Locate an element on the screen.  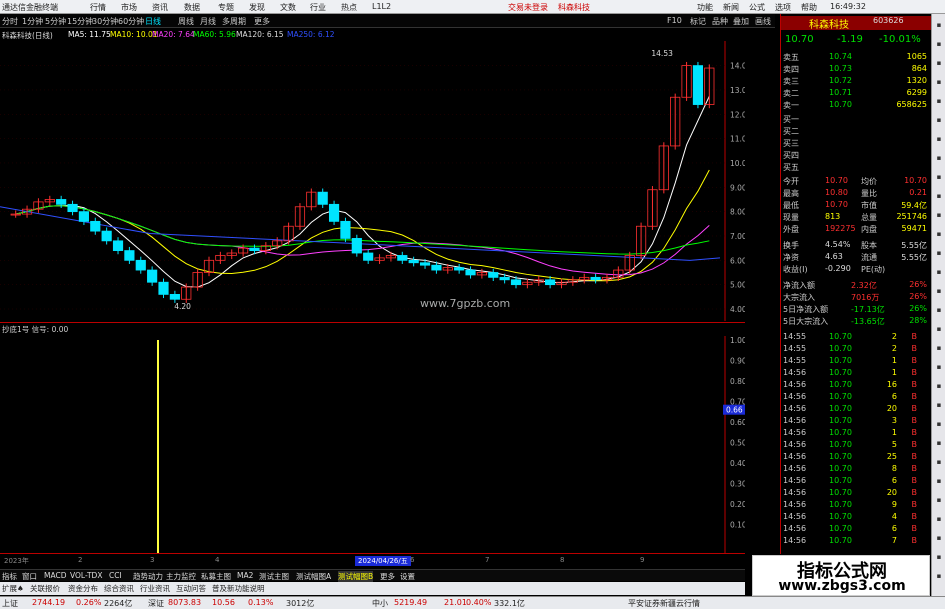
high-price-label: 14.53 is located at coordinates (662, 53).